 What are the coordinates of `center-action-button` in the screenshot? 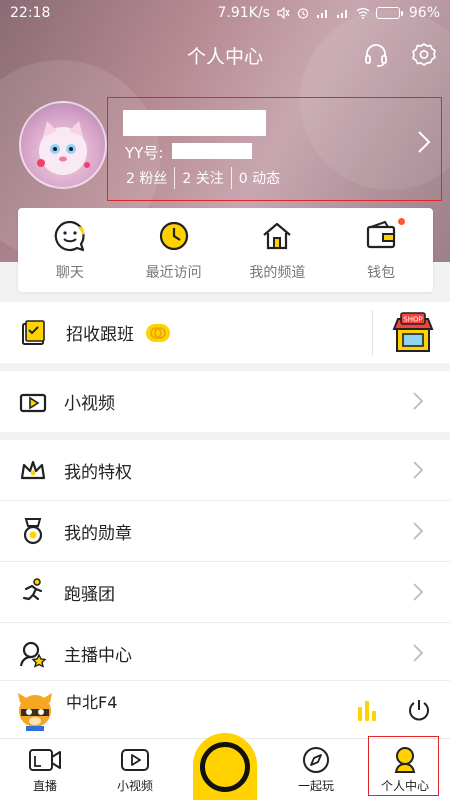 It's located at (225, 766).